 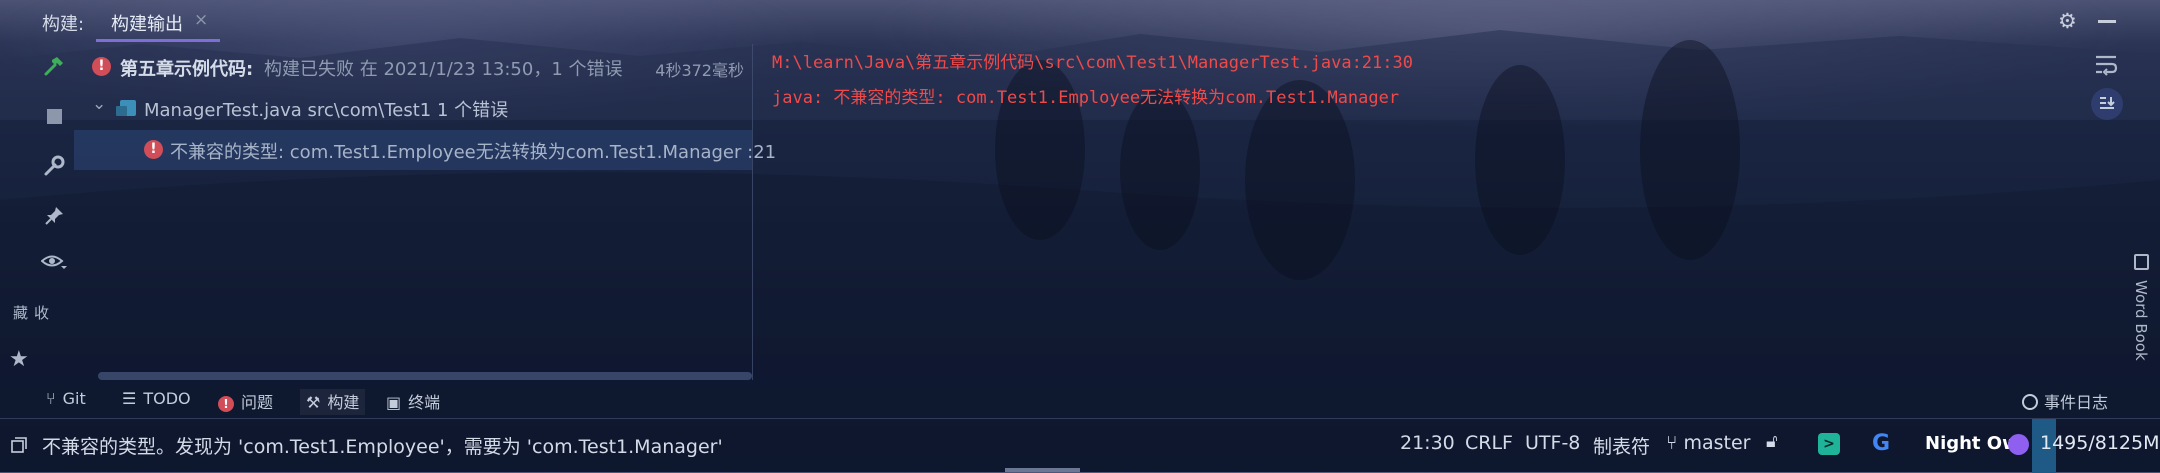 I want to click on unlock-icon: 🔓︎, so click(x=1772, y=441).